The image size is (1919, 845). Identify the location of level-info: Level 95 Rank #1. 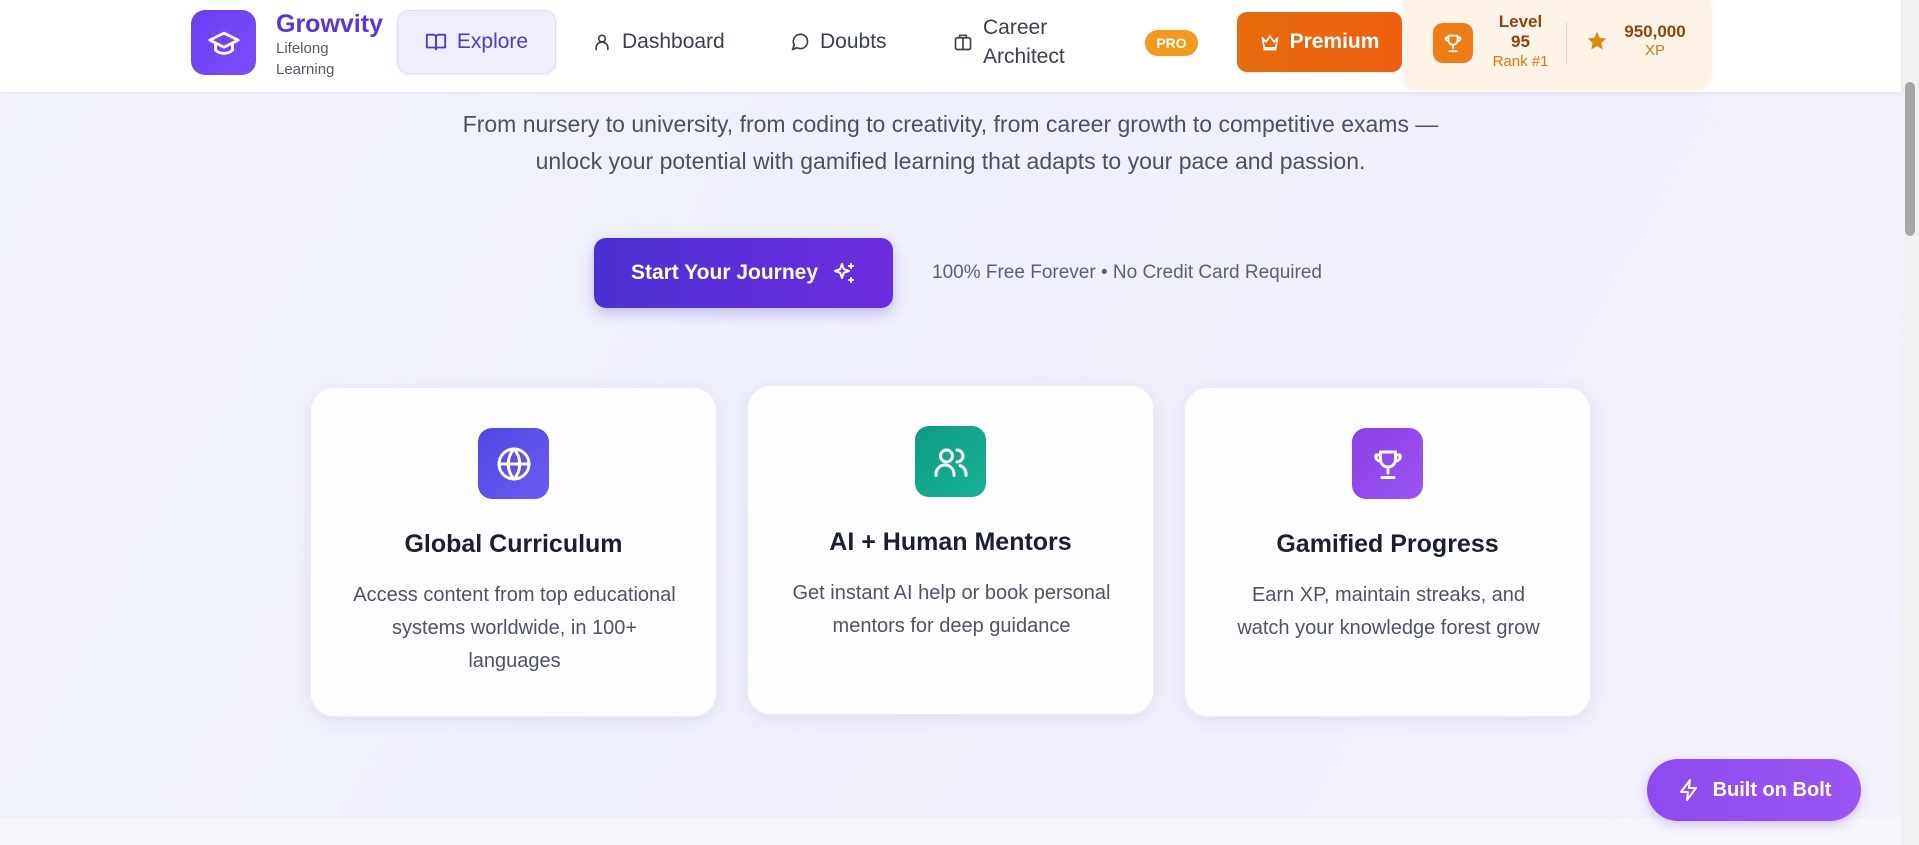
(1520, 42).